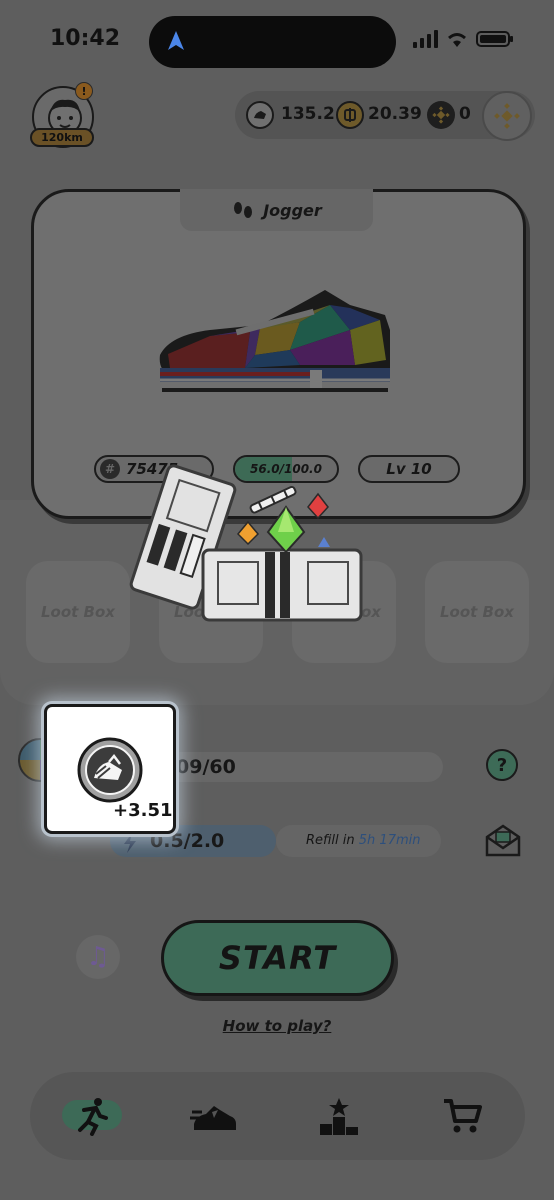 Image resolution: width=554 pixels, height=1200 pixels. I want to click on gmt-balance: 20.39, so click(395, 114).